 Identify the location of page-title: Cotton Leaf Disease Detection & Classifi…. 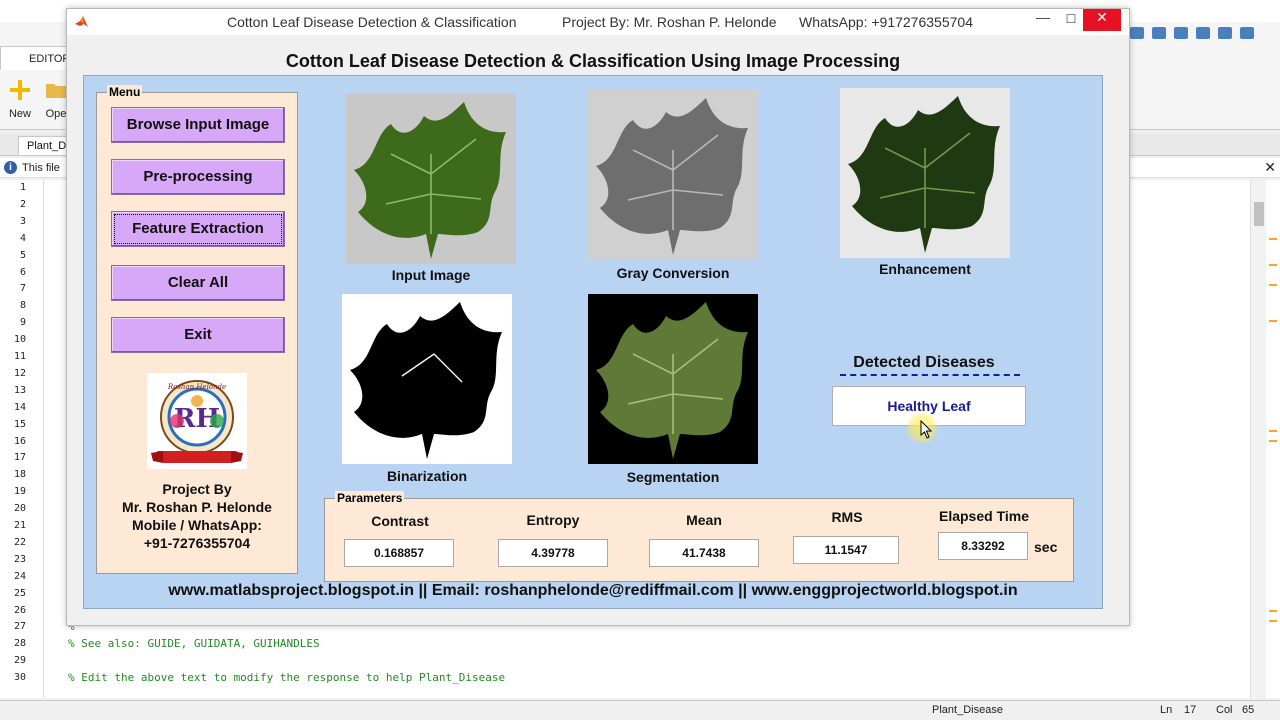
(593, 61).